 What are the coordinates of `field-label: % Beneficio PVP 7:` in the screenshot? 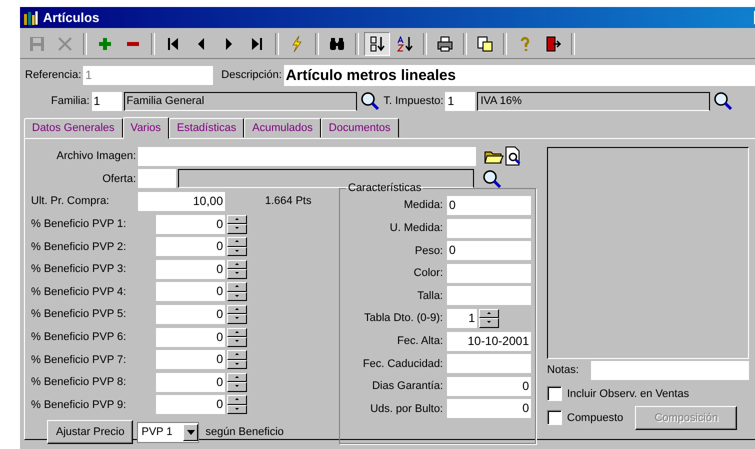 It's located at (79, 360).